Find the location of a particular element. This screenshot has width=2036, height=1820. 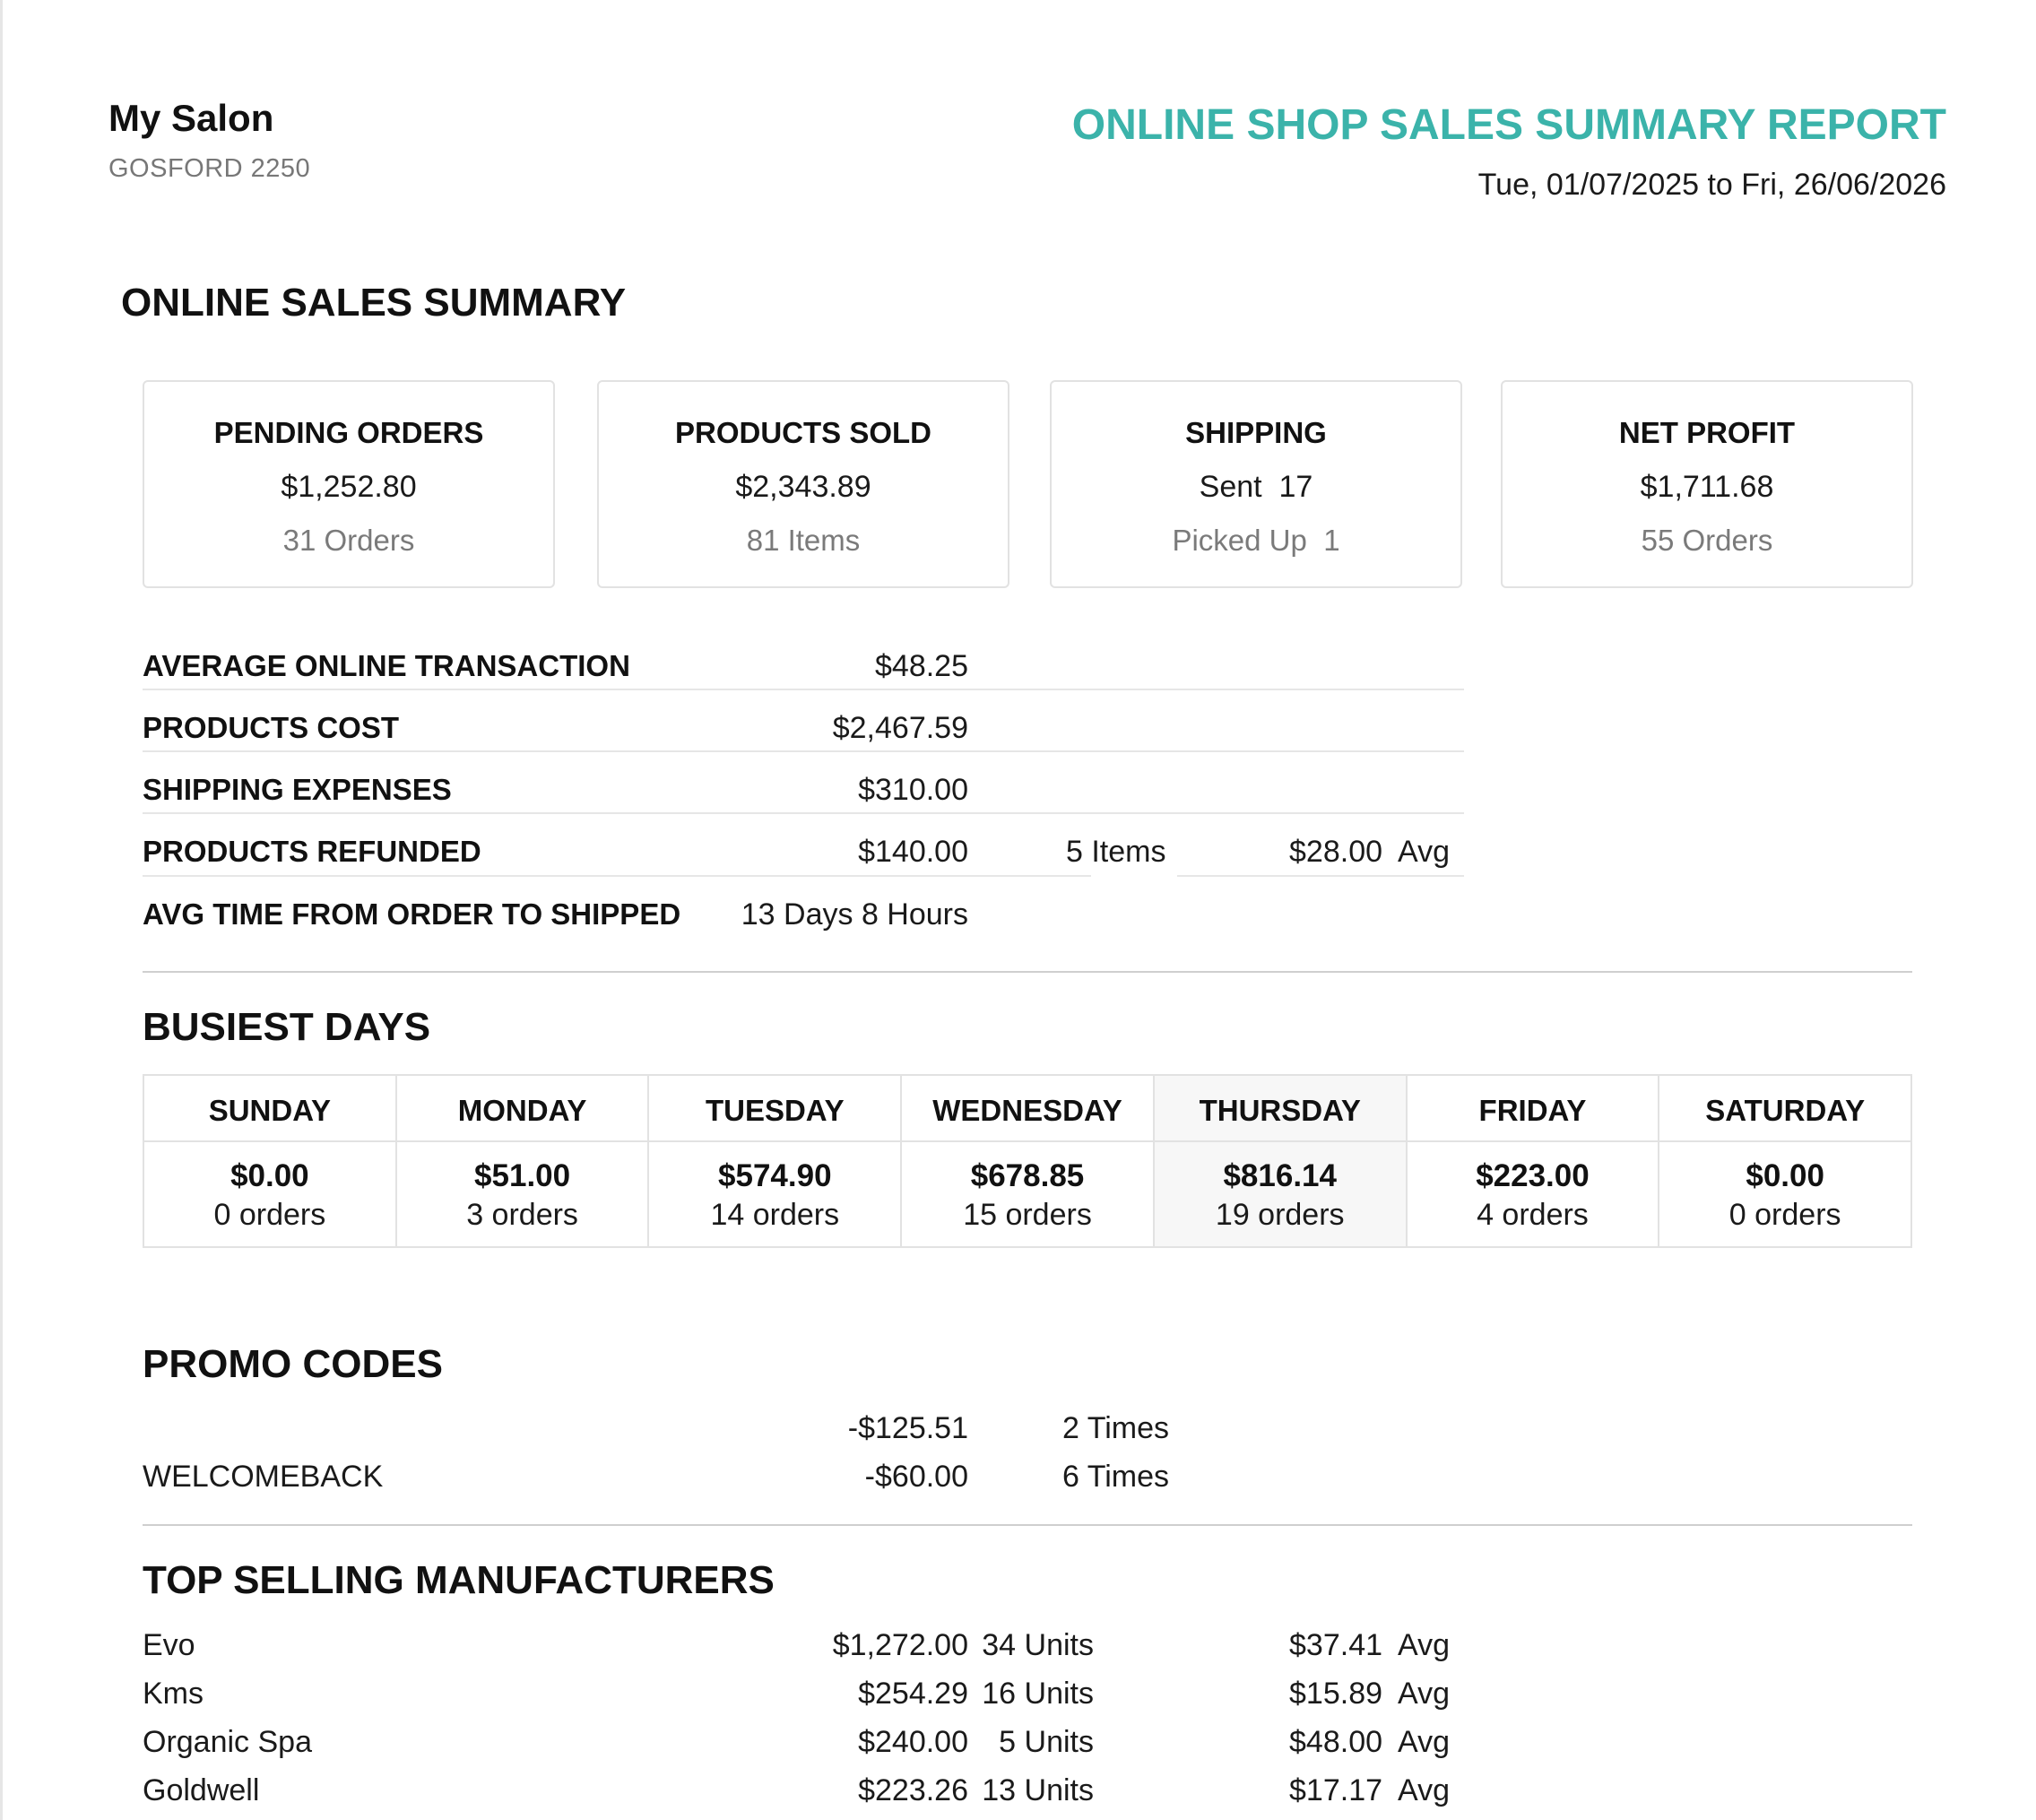

promo-row: WELCOMEBACK -$60.00 6 Times is located at coordinates (803, 1477).